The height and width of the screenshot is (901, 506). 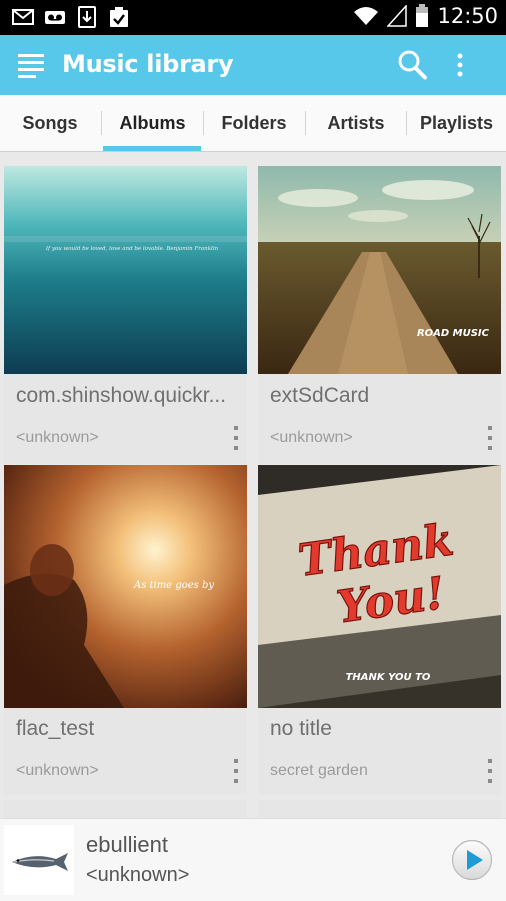 I want to click on tab-albums: Albums, so click(x=152, y=123).